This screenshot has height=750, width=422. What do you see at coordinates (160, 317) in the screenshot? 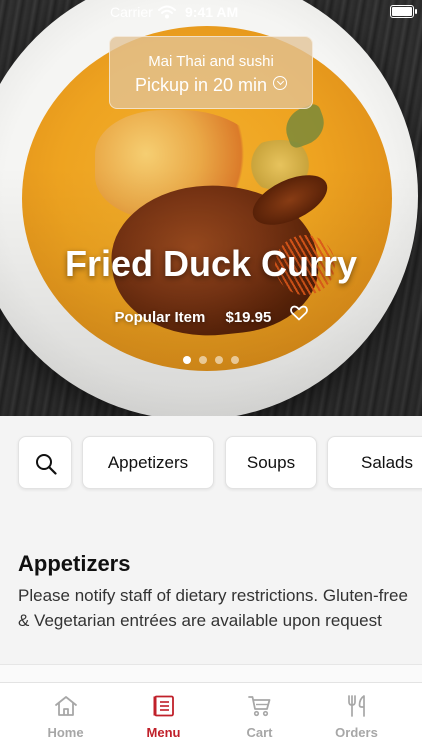
I see `popular-badge: Popular Item` at bounding box center [160, 317].